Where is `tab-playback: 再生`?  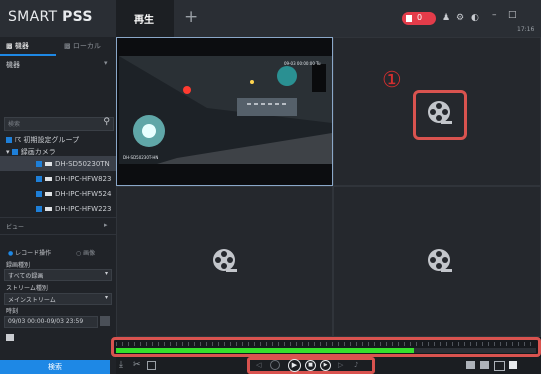 tab-playback: 再生 is located at coordinates (145, 18).